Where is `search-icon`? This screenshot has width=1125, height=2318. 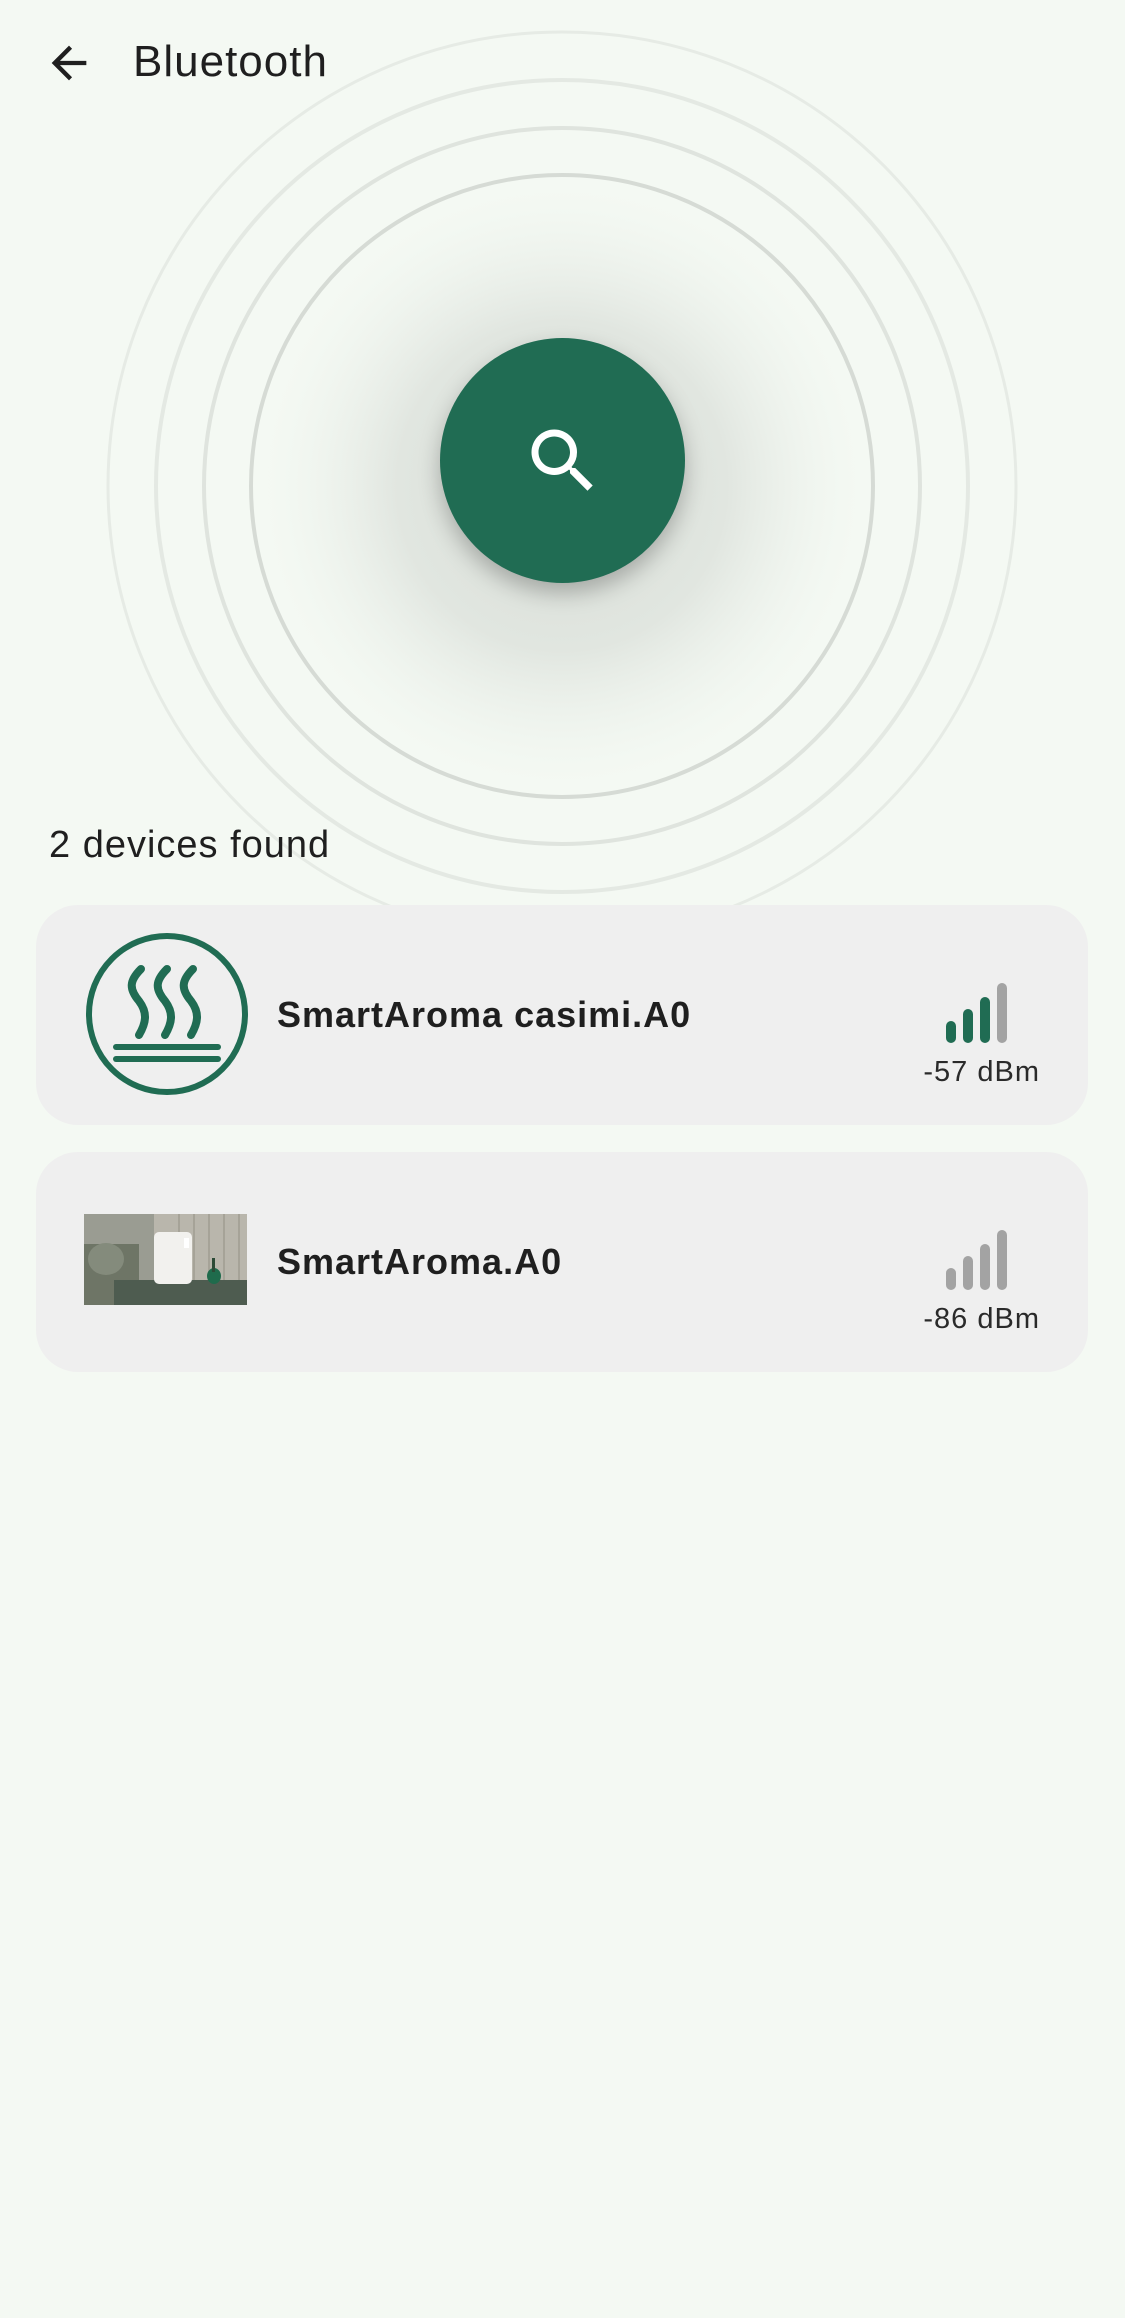
search-icon is located at coordinates (562, 460).